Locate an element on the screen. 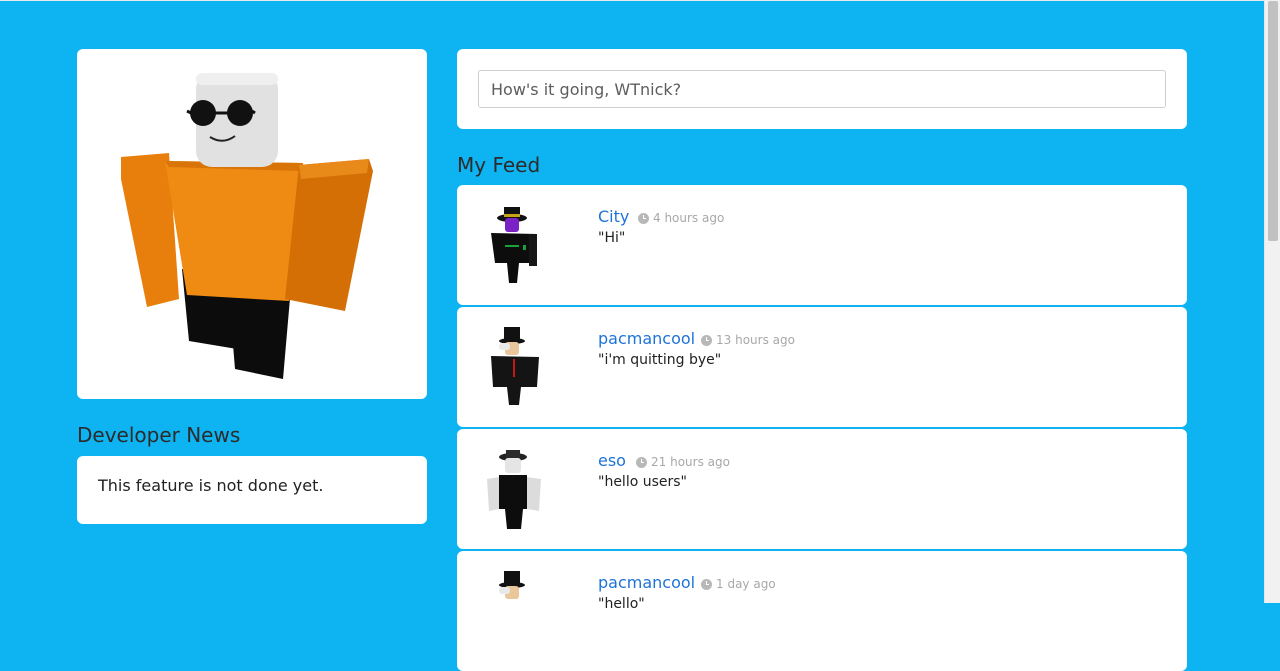  avatar-image is located at coordinates (247, 226).